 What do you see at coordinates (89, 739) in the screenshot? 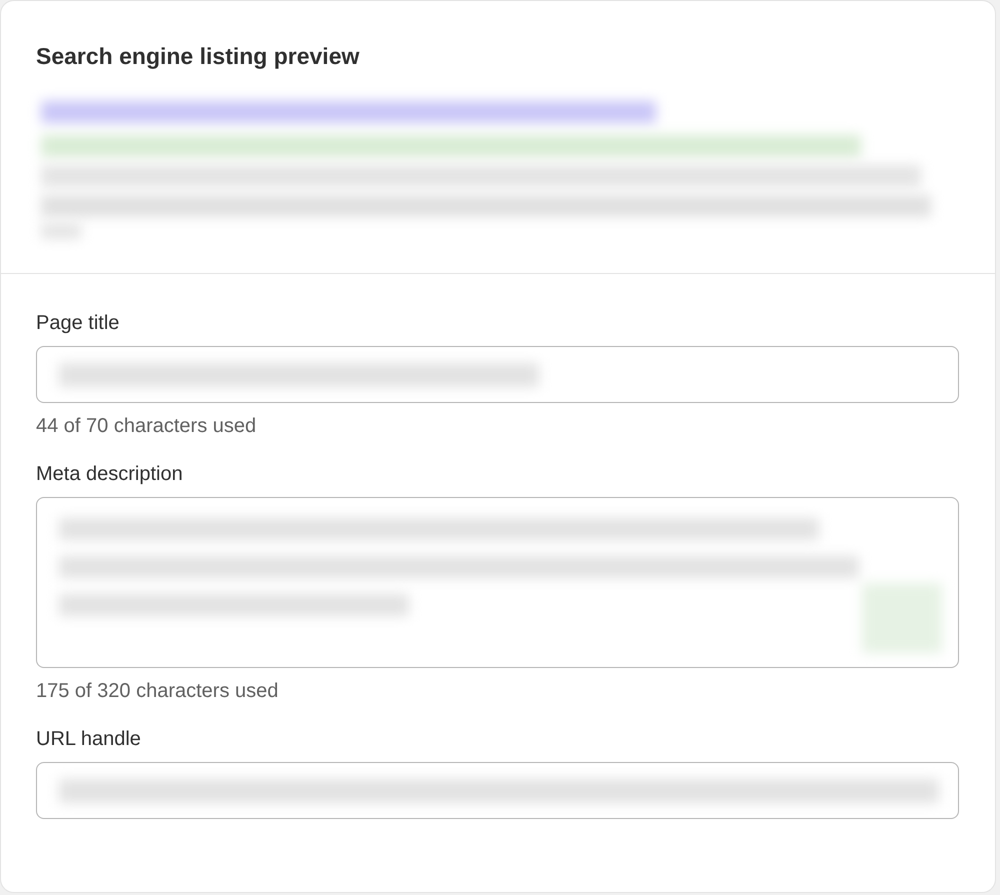
I see `field-label: URL handle` at bounding box center [89, 739].